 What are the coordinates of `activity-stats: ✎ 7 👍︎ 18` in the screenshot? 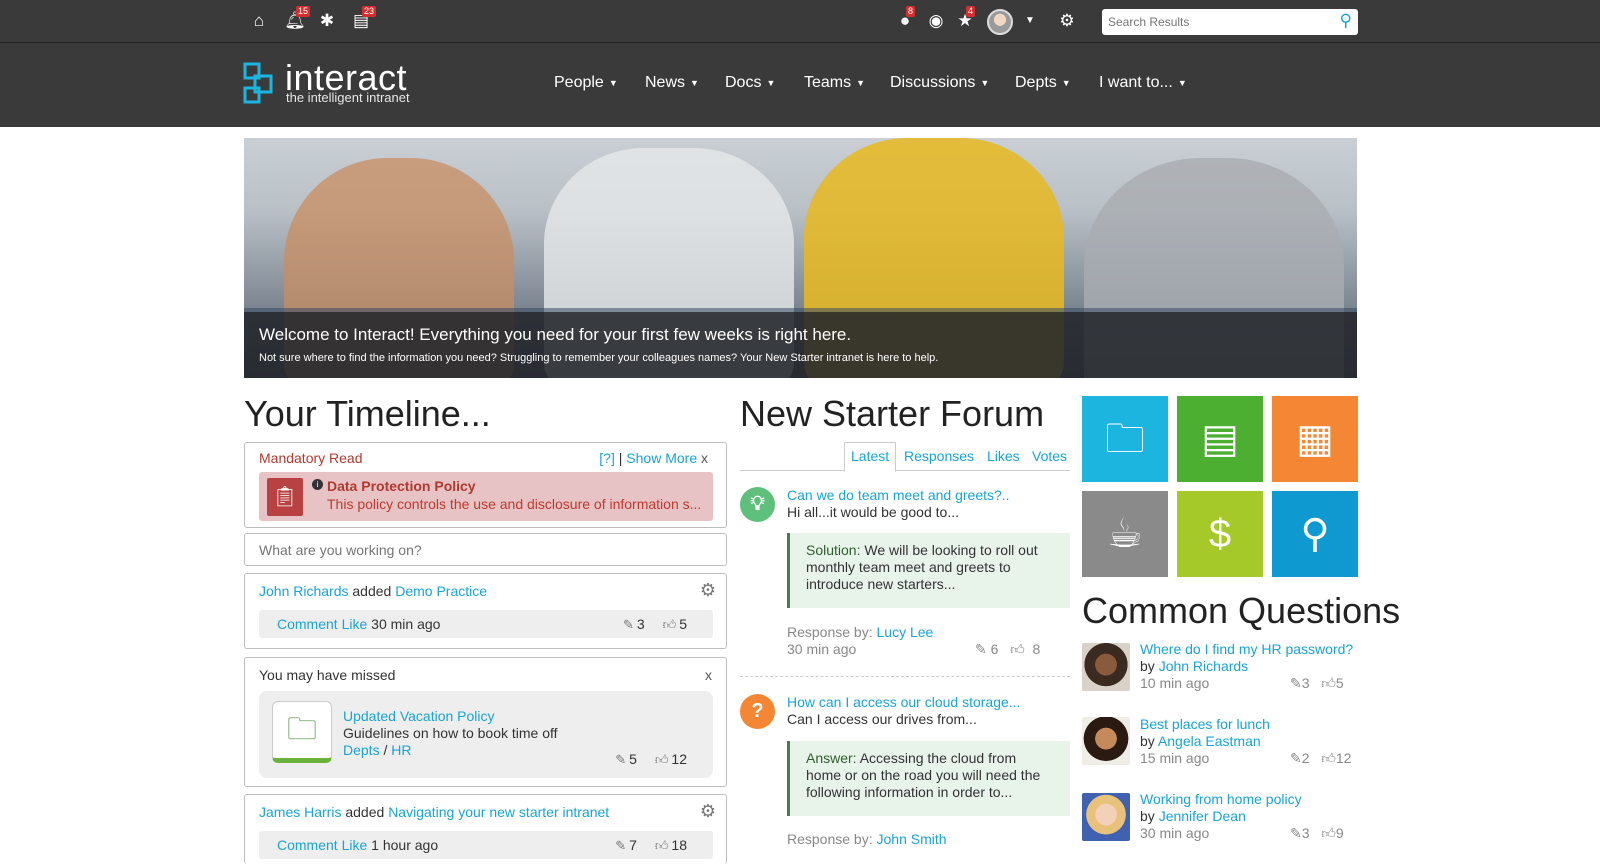 It's located at (651, 845).